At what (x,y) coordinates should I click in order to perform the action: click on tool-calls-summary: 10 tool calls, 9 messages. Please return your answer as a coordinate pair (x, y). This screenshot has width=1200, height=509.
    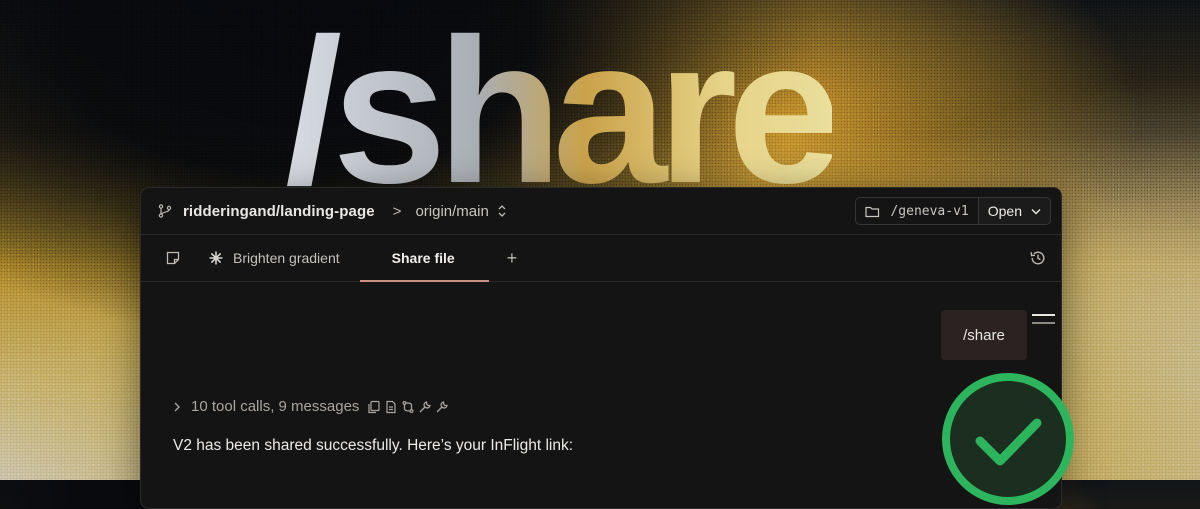
    Looking at the image, I should click on (311, 406).